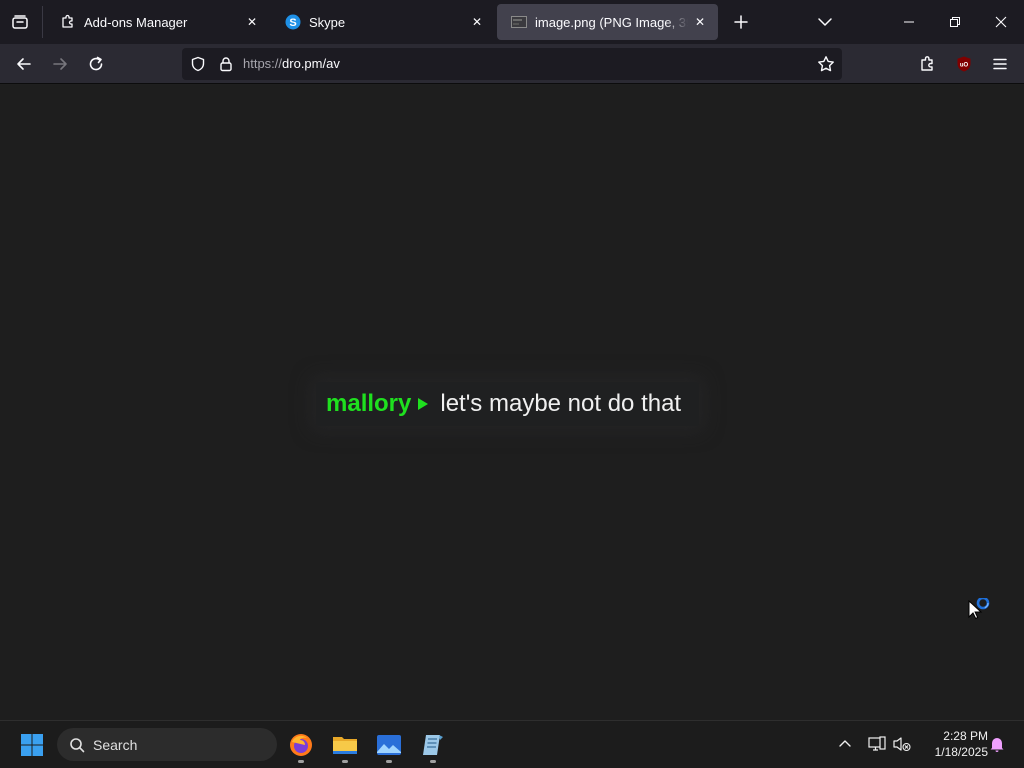 The height and width of the screenshot is (768, 1024). What do you see at coordinates (327, 22) in the screenshot?
I see `tab-label: Skype` at bounding box center [327, 22].